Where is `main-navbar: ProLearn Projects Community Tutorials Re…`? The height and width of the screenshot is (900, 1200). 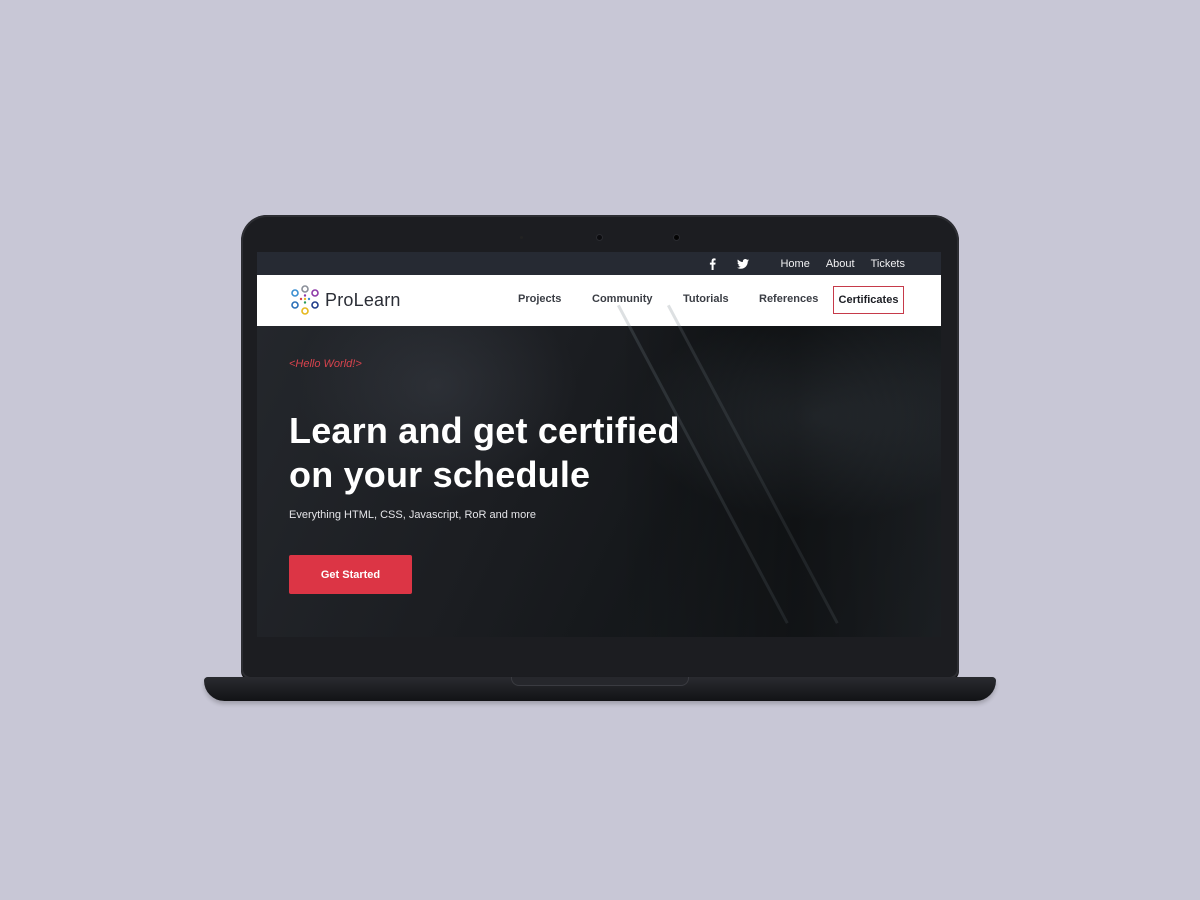
main-navbar: ProLearn Projects Community Tutorials Re… is located at coordinates (599, 300).